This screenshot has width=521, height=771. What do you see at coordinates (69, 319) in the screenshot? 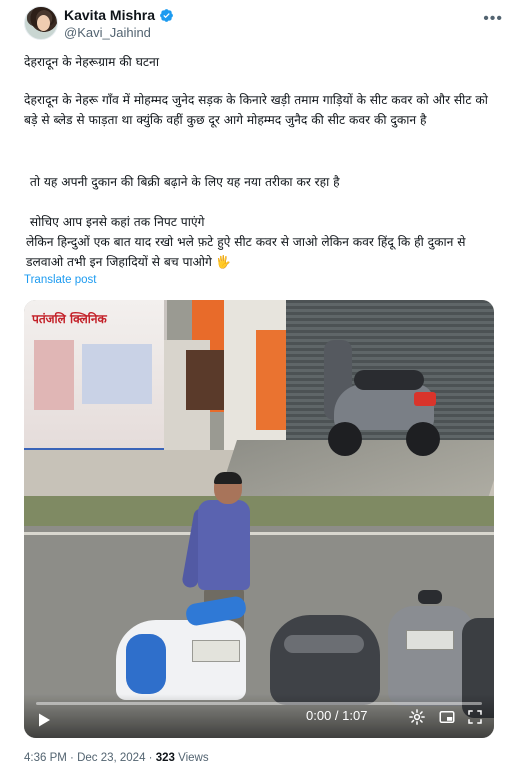
I see `signboard-text: पतंजलि क्लिनिक` at bounding box center [69, 319].